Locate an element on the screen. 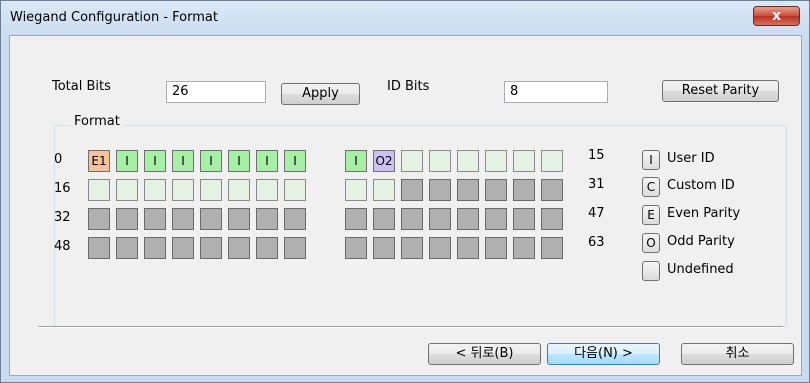 The height and width of the screenshot is (383, 810). row-end-label: 47 is located at coordinates (596, 213).